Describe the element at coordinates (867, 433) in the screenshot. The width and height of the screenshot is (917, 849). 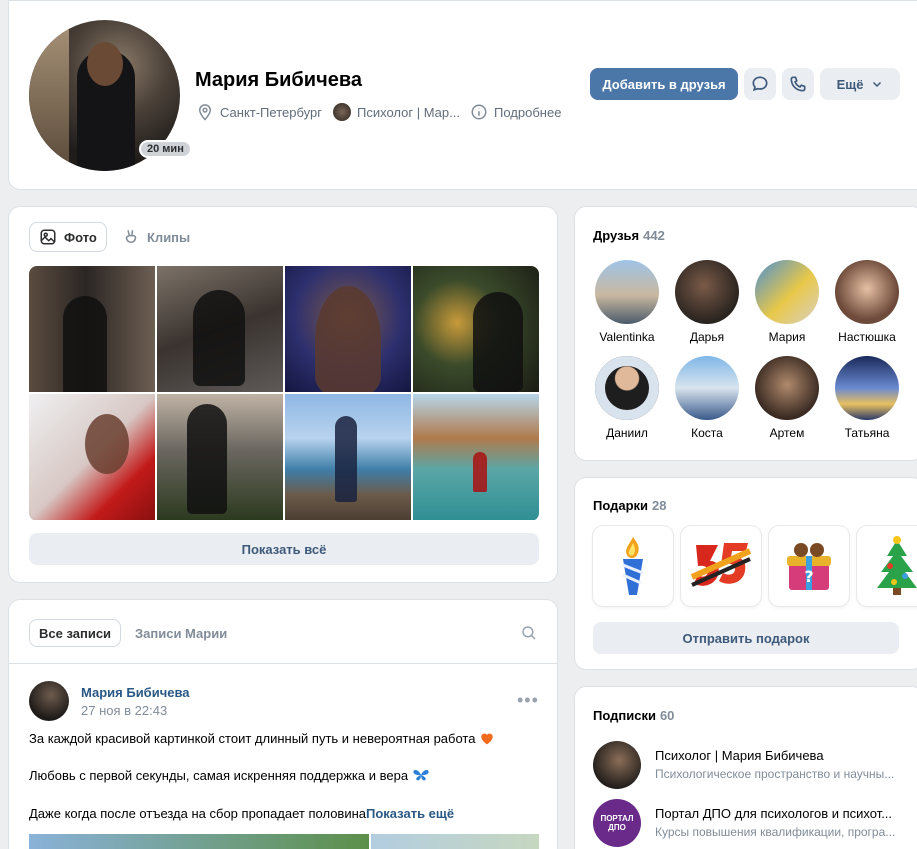
I see `friend-name: Татьяна` at that location.